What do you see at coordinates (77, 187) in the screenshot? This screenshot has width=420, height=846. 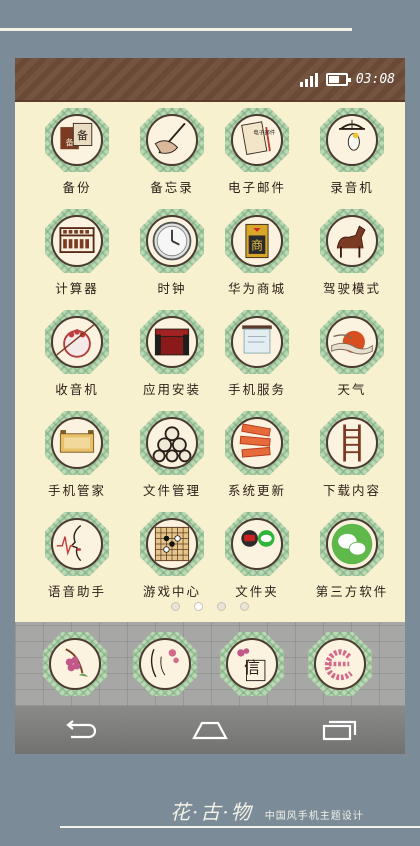 I see `app-label: 备份` at bounding box center [77, 187].